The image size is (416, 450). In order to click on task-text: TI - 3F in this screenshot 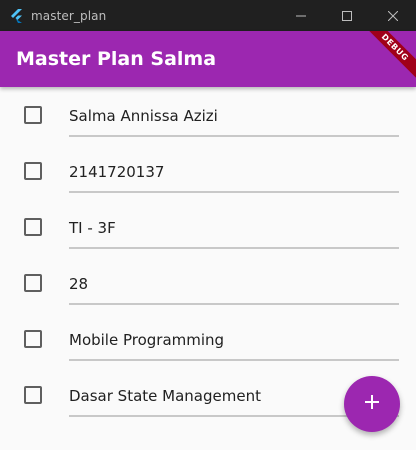, I will do `click(92, 228)`.